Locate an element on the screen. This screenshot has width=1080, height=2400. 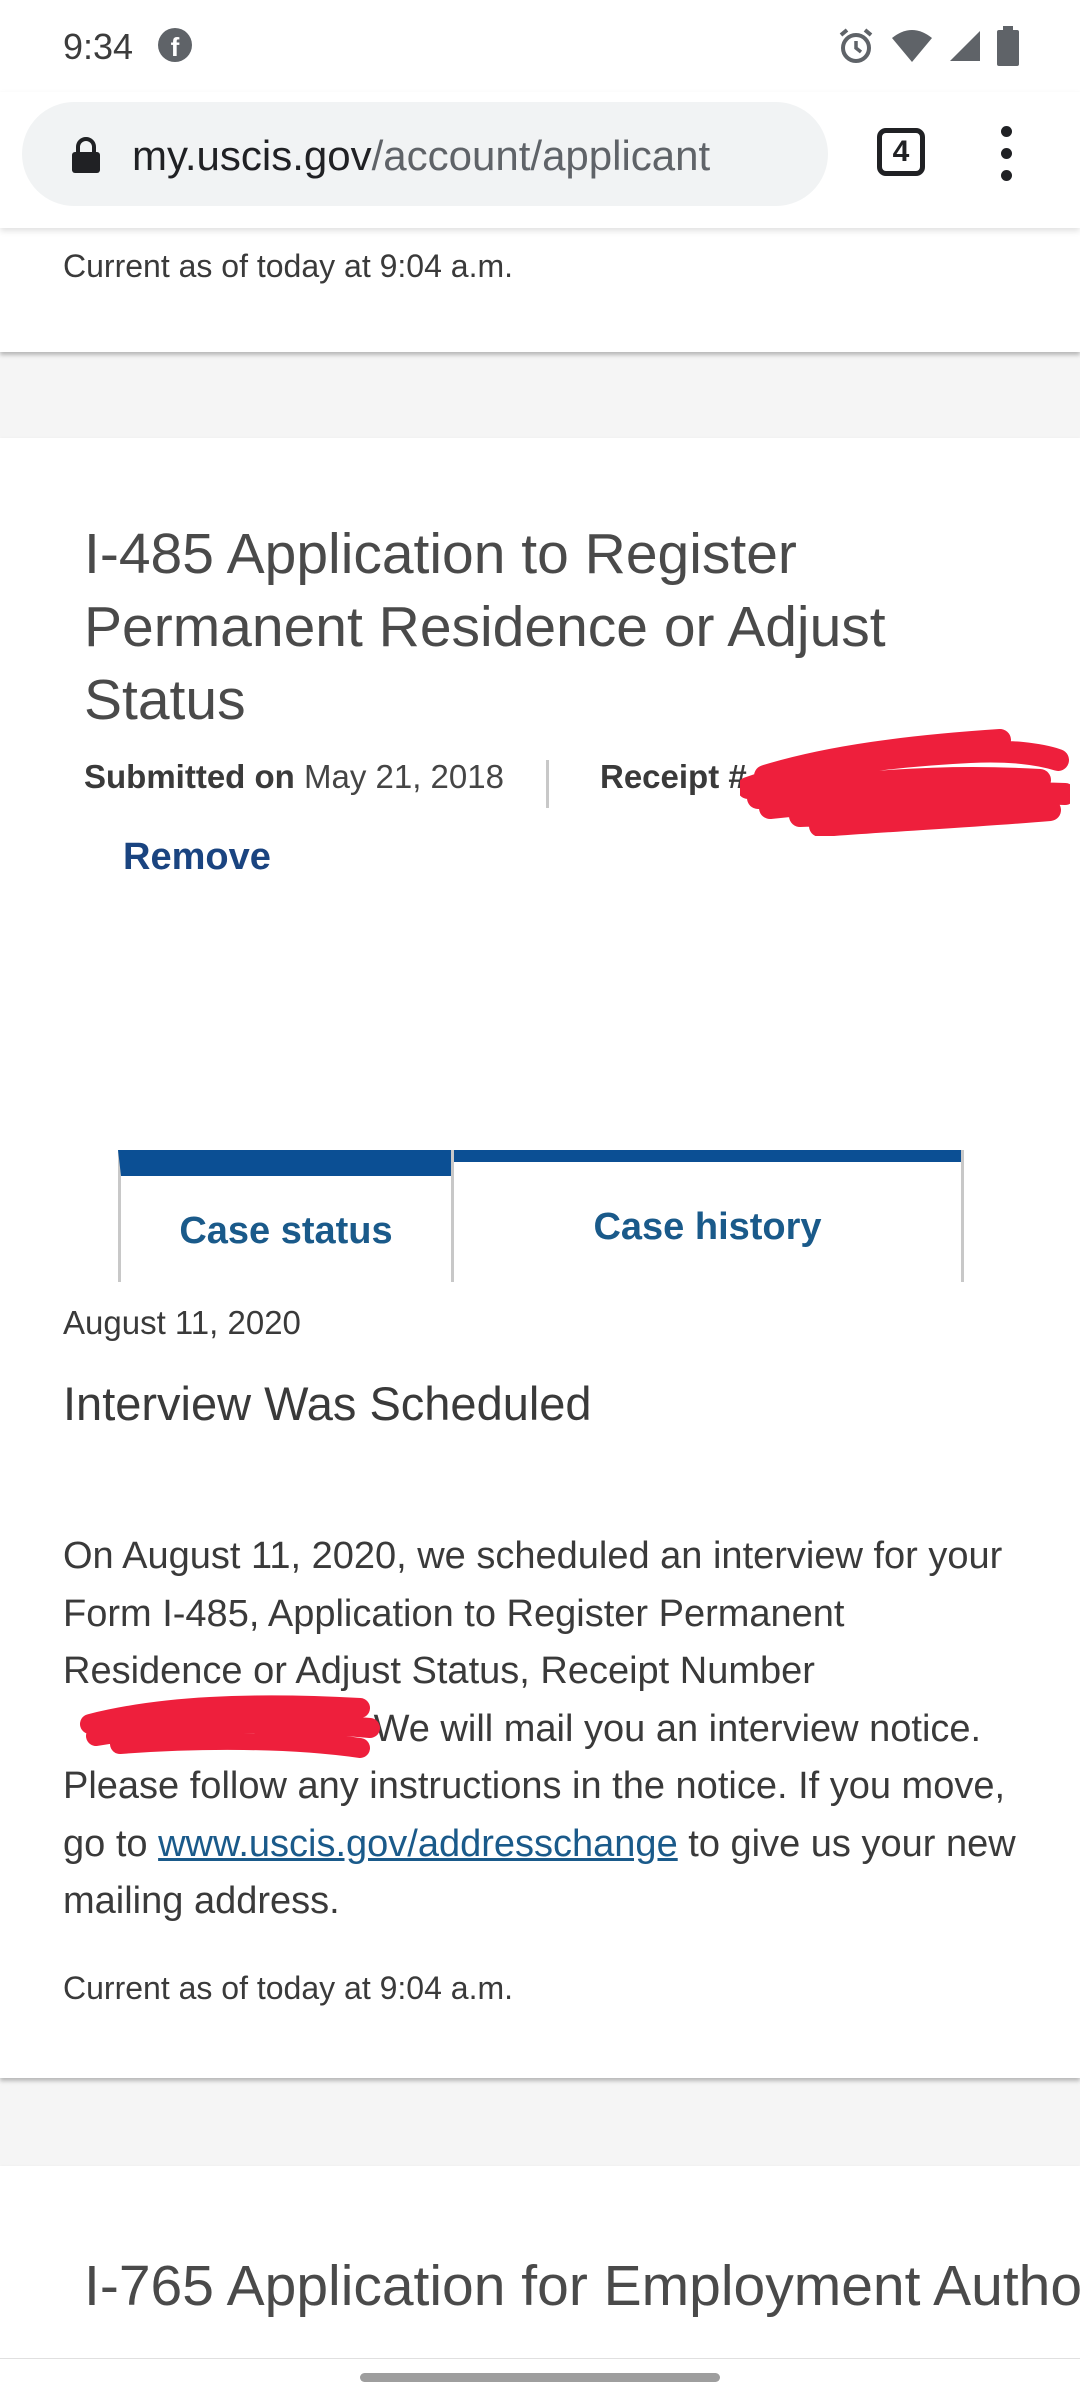
home-gesture-handle is located at coordinates (540, 2377).